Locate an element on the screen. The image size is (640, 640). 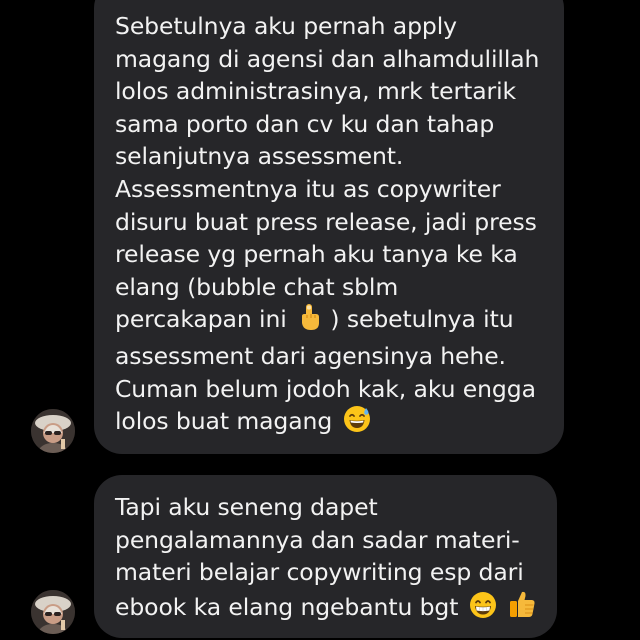
message-line: release yg pernah aku tanya ke ka is located at coordinates (316, 254).